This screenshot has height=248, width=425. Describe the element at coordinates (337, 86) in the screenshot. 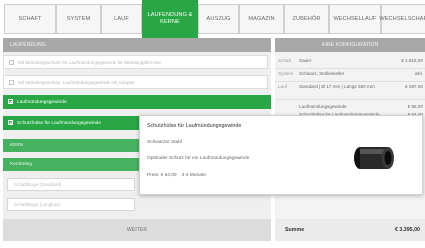

I see `spec-value: Standard | Ø 17 mm | Länge 560 mm` at that location.